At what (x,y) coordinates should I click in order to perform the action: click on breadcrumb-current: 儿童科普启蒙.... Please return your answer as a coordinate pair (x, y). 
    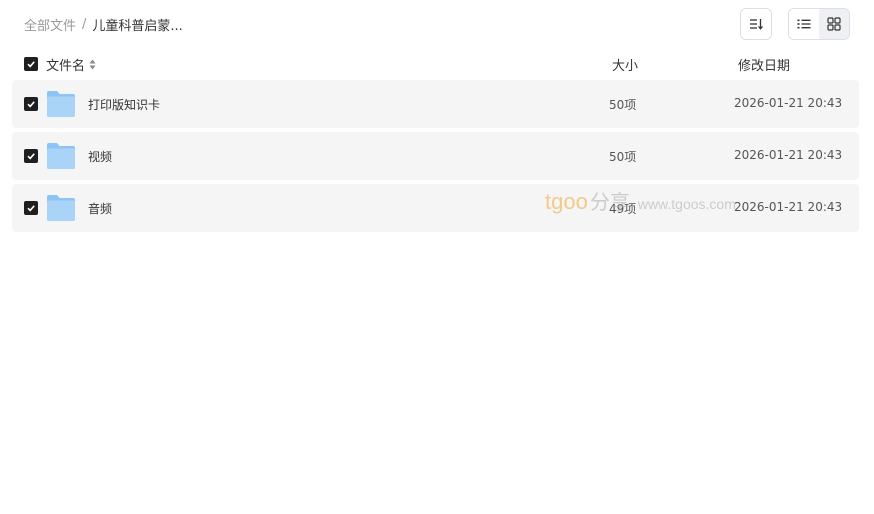
    Looking at the image, I should click on (137, 26).